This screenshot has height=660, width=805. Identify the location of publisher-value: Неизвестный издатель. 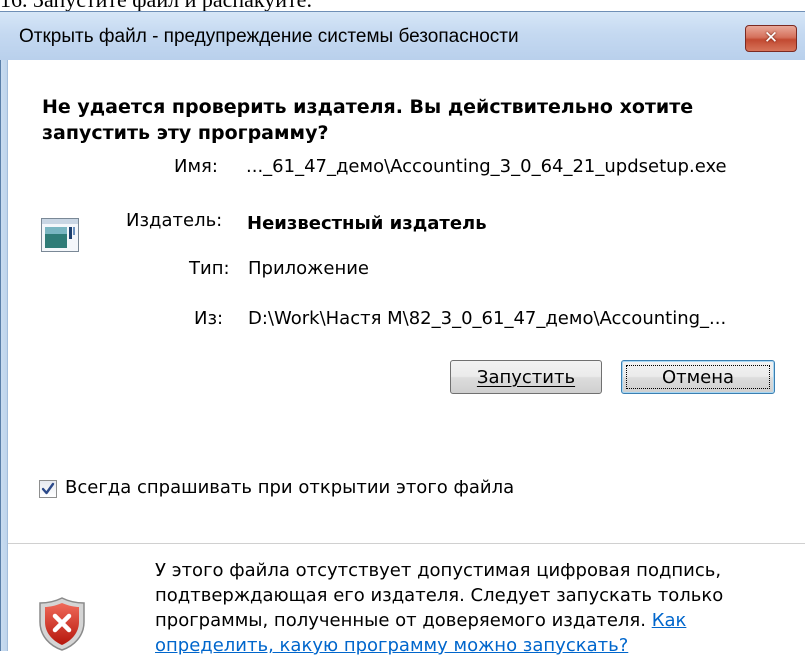
(367, 223).